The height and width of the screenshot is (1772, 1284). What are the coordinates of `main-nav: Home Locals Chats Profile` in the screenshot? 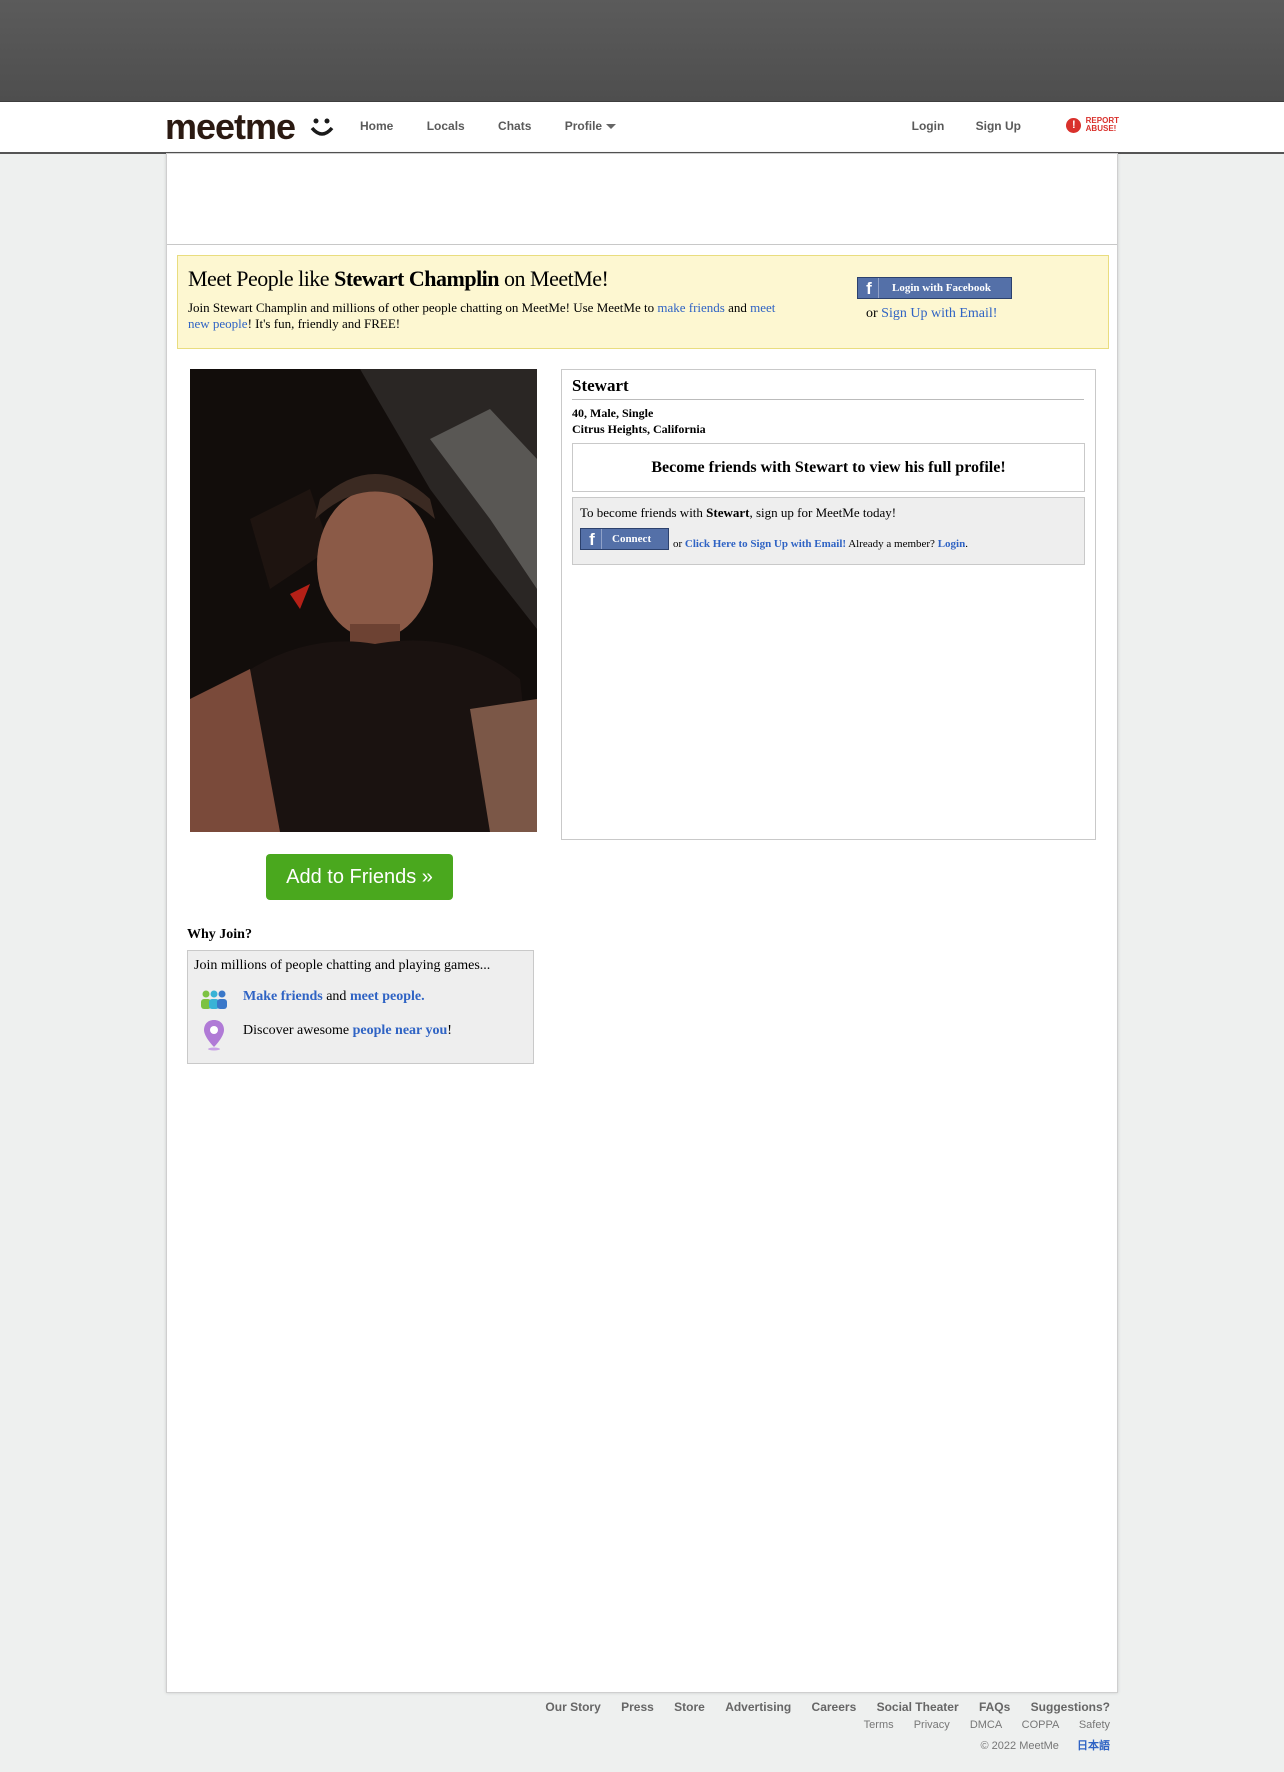 It's located at (503, 126).